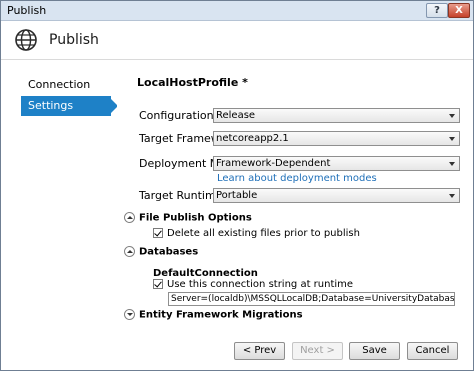  What do you see at coordinates (297, 178) in the screenshot?
I see `deployment-modes-link: Learn about deployment modes` at bounding box center [297, 178].